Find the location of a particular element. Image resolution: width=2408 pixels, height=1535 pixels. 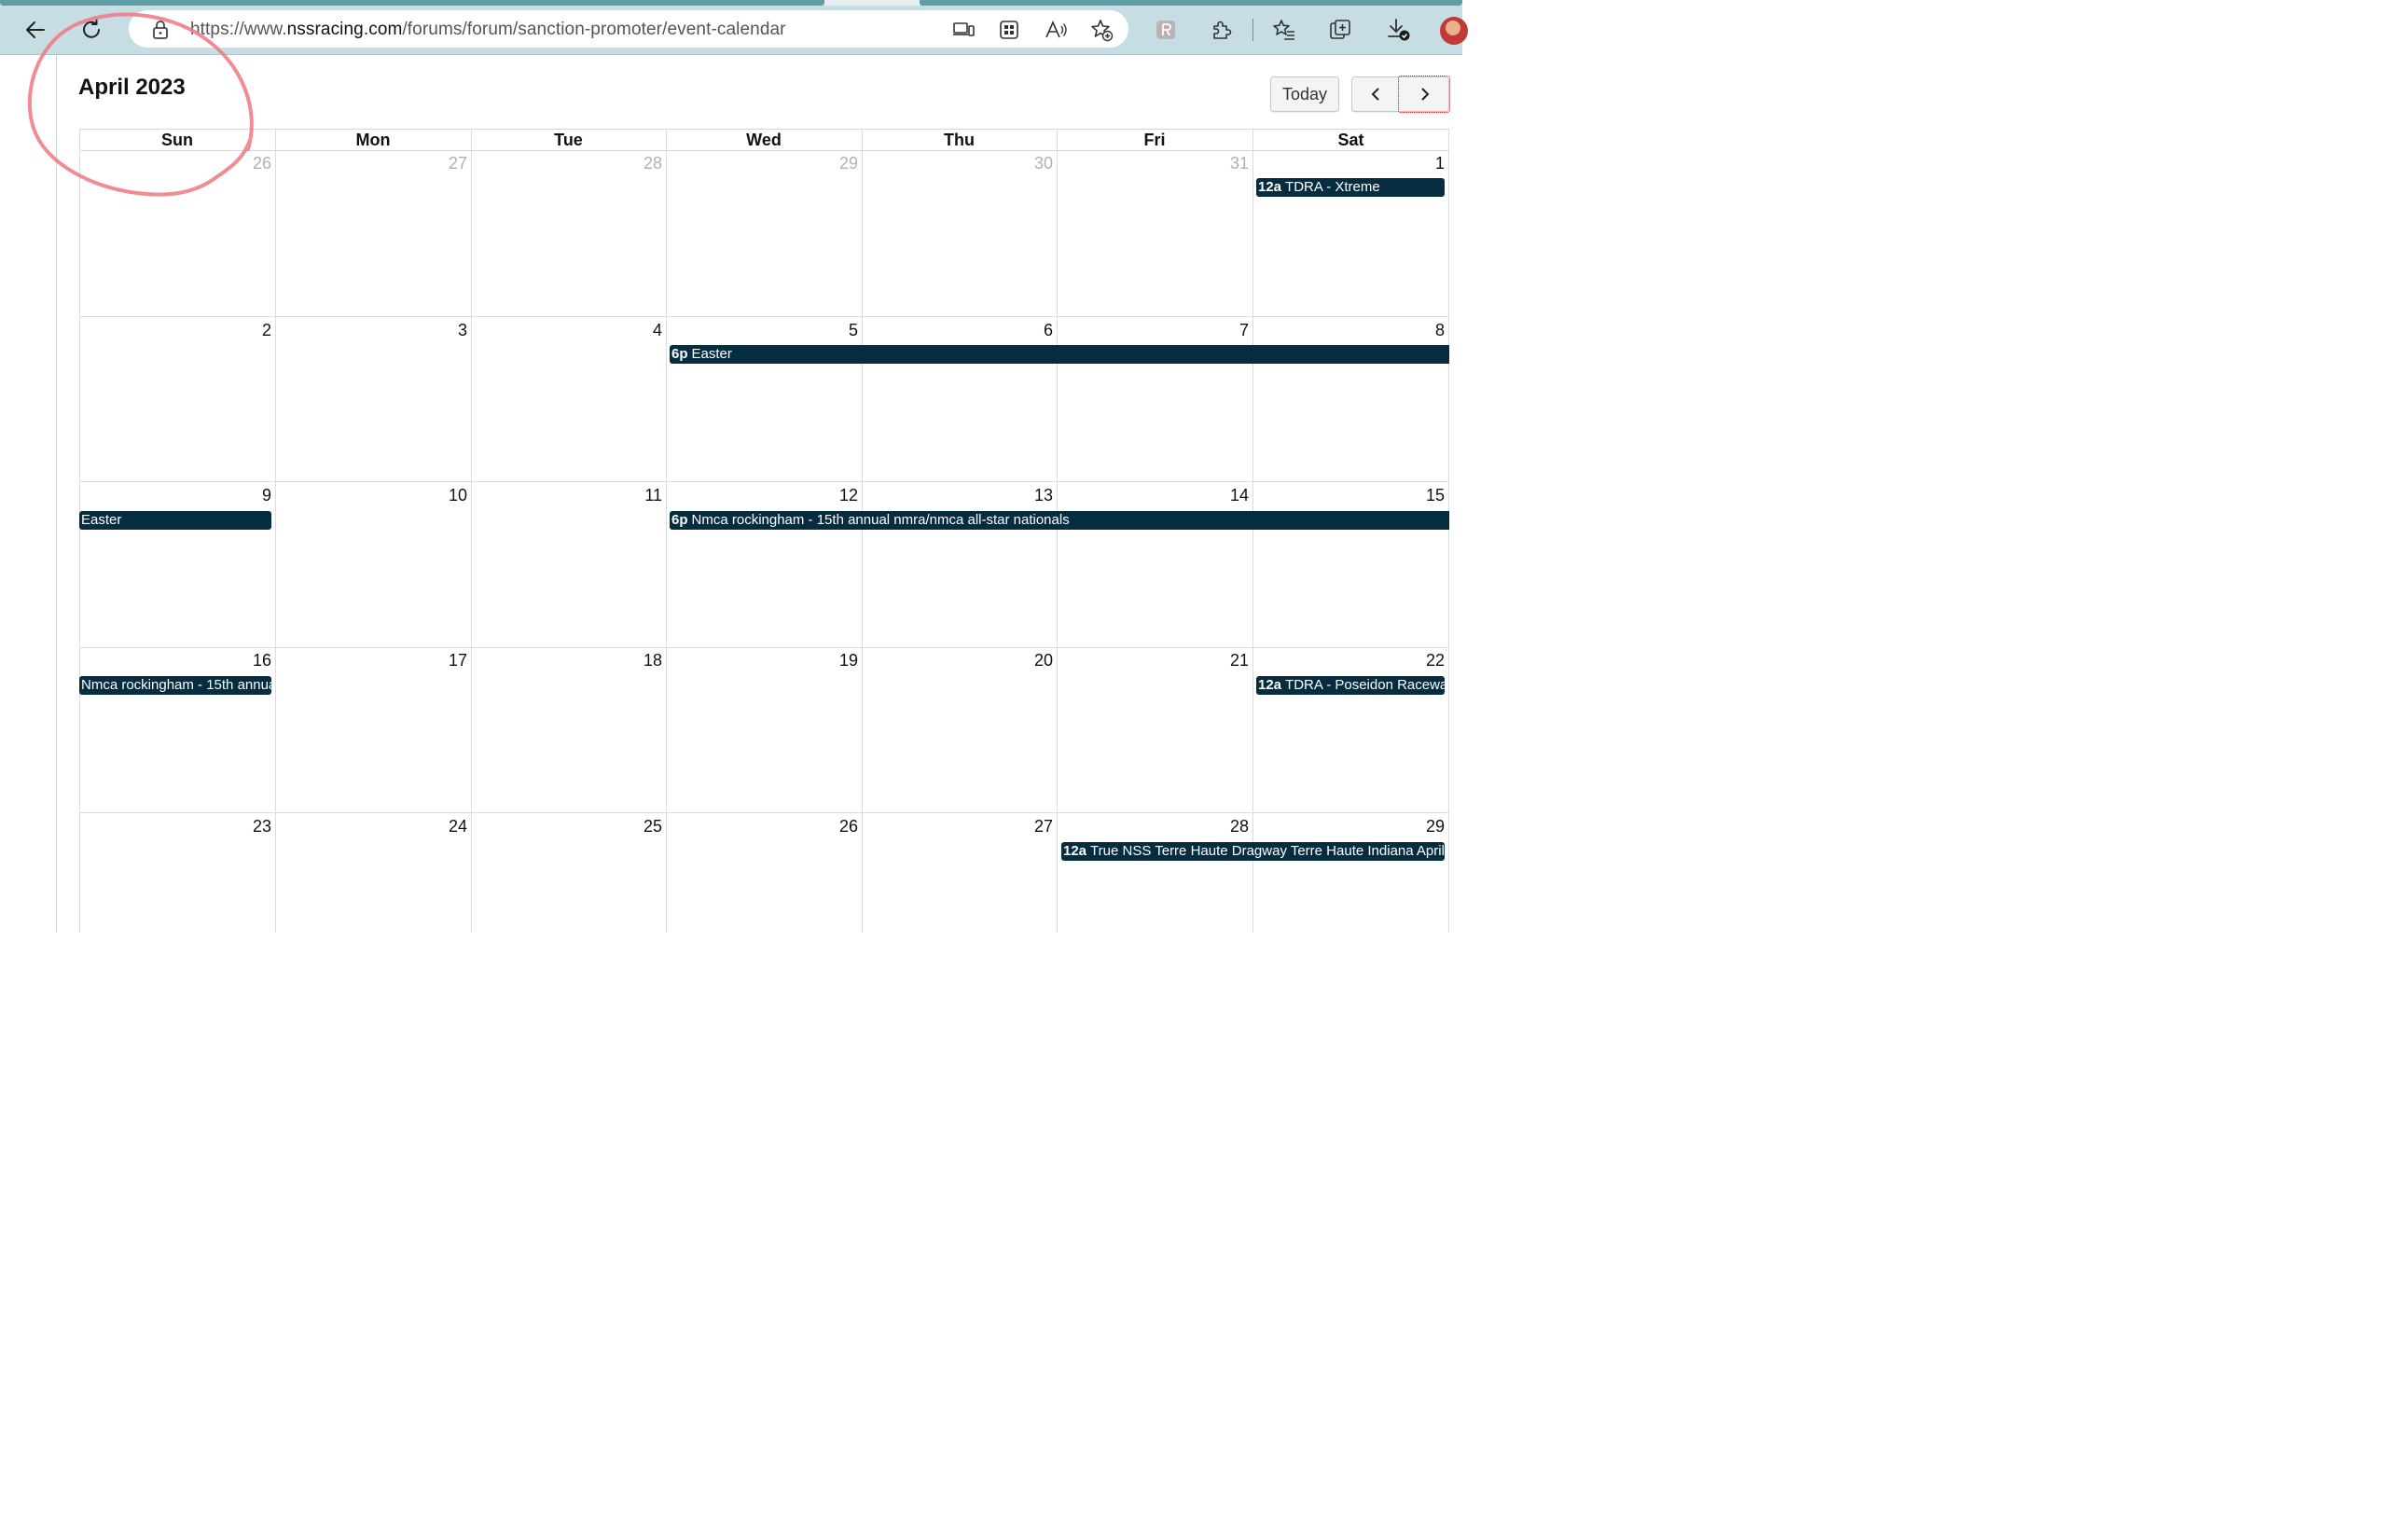

day-number: 4 is located at coordinates (634, 331).